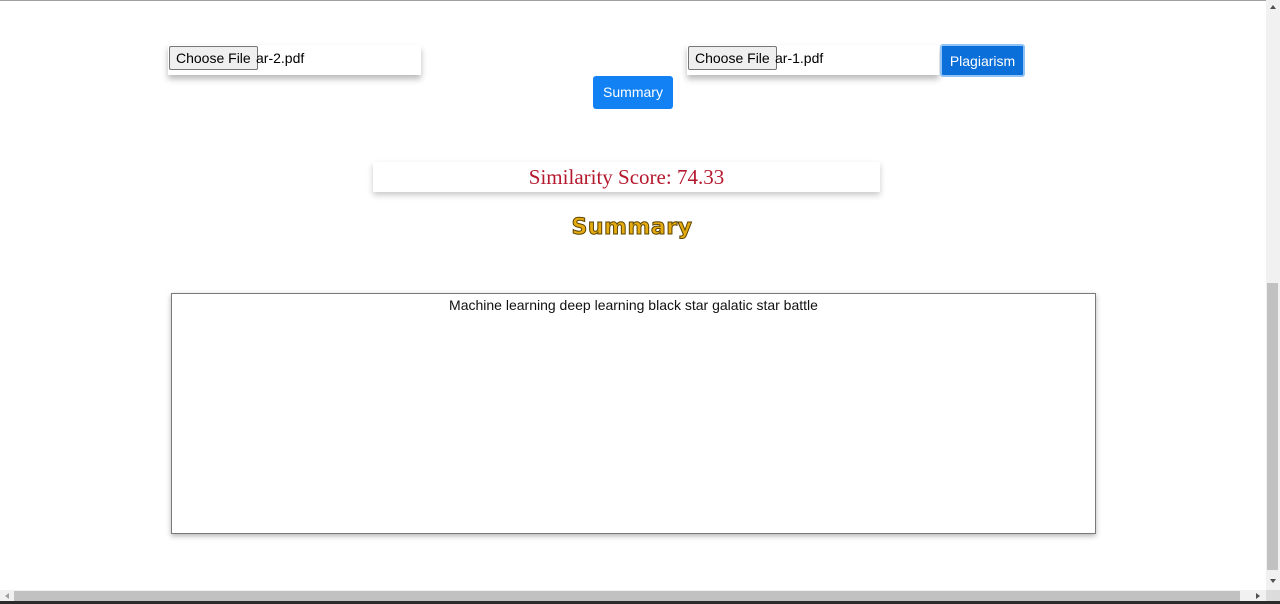  Describe the element at coordinates (1273, 7) in the screenshot. I see `scroll-up-icon` at that location.